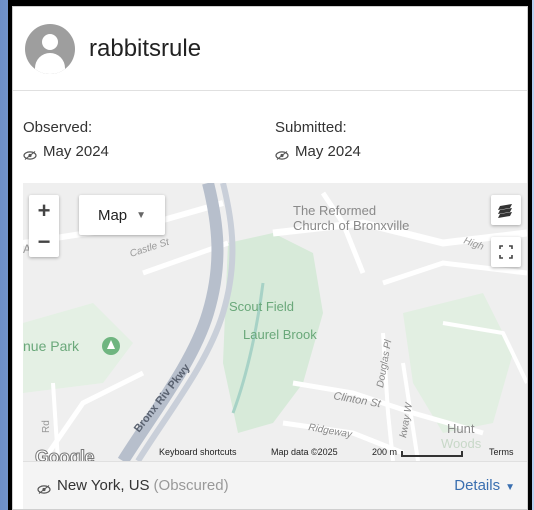 This screenshot has height=510, width=534. I want to click on observed-value: May 2024, so click(76, 151).